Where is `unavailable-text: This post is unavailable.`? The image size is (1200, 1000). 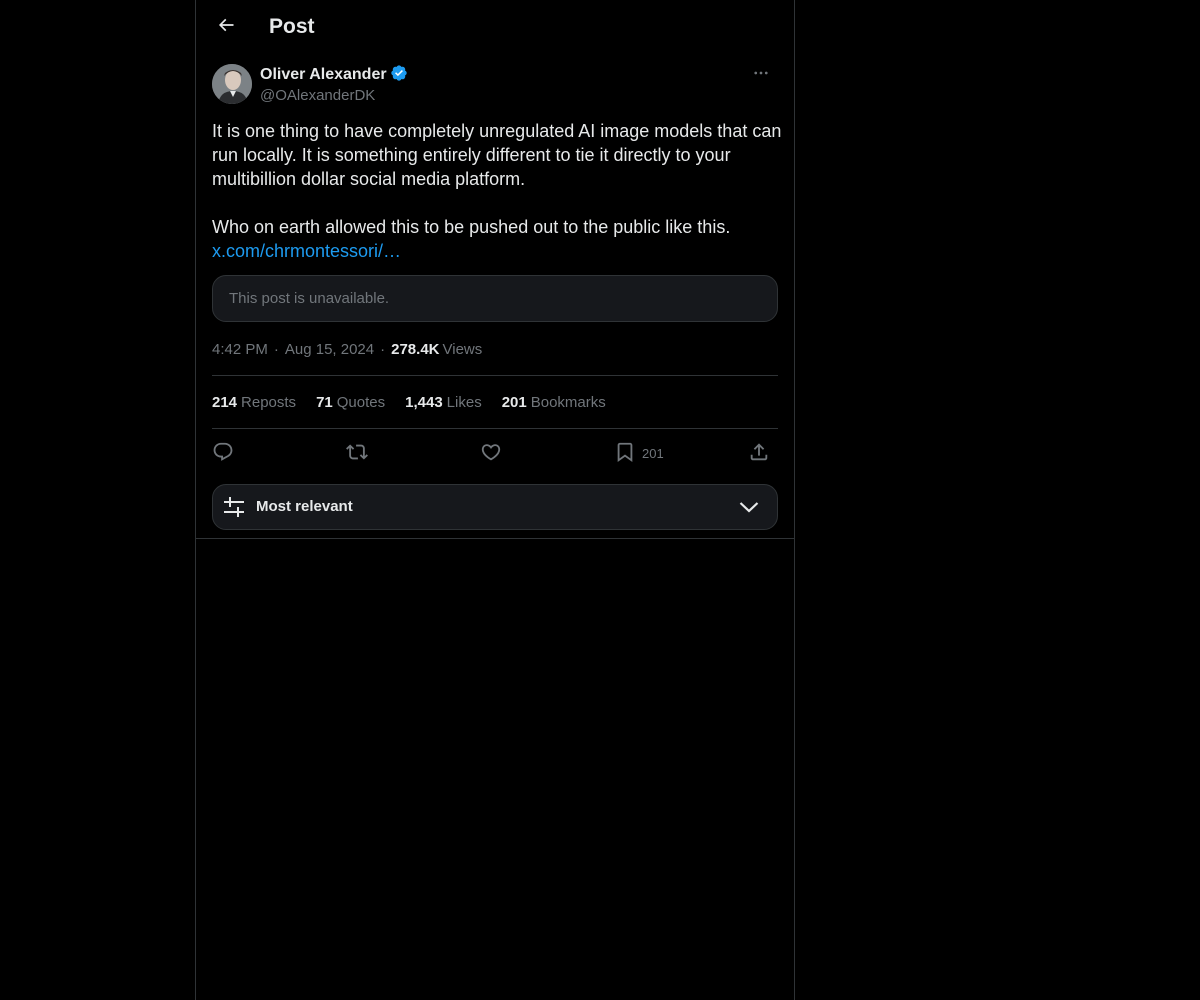 unavailable-text: This post is unavailable. is located at coordinates (309, 298).